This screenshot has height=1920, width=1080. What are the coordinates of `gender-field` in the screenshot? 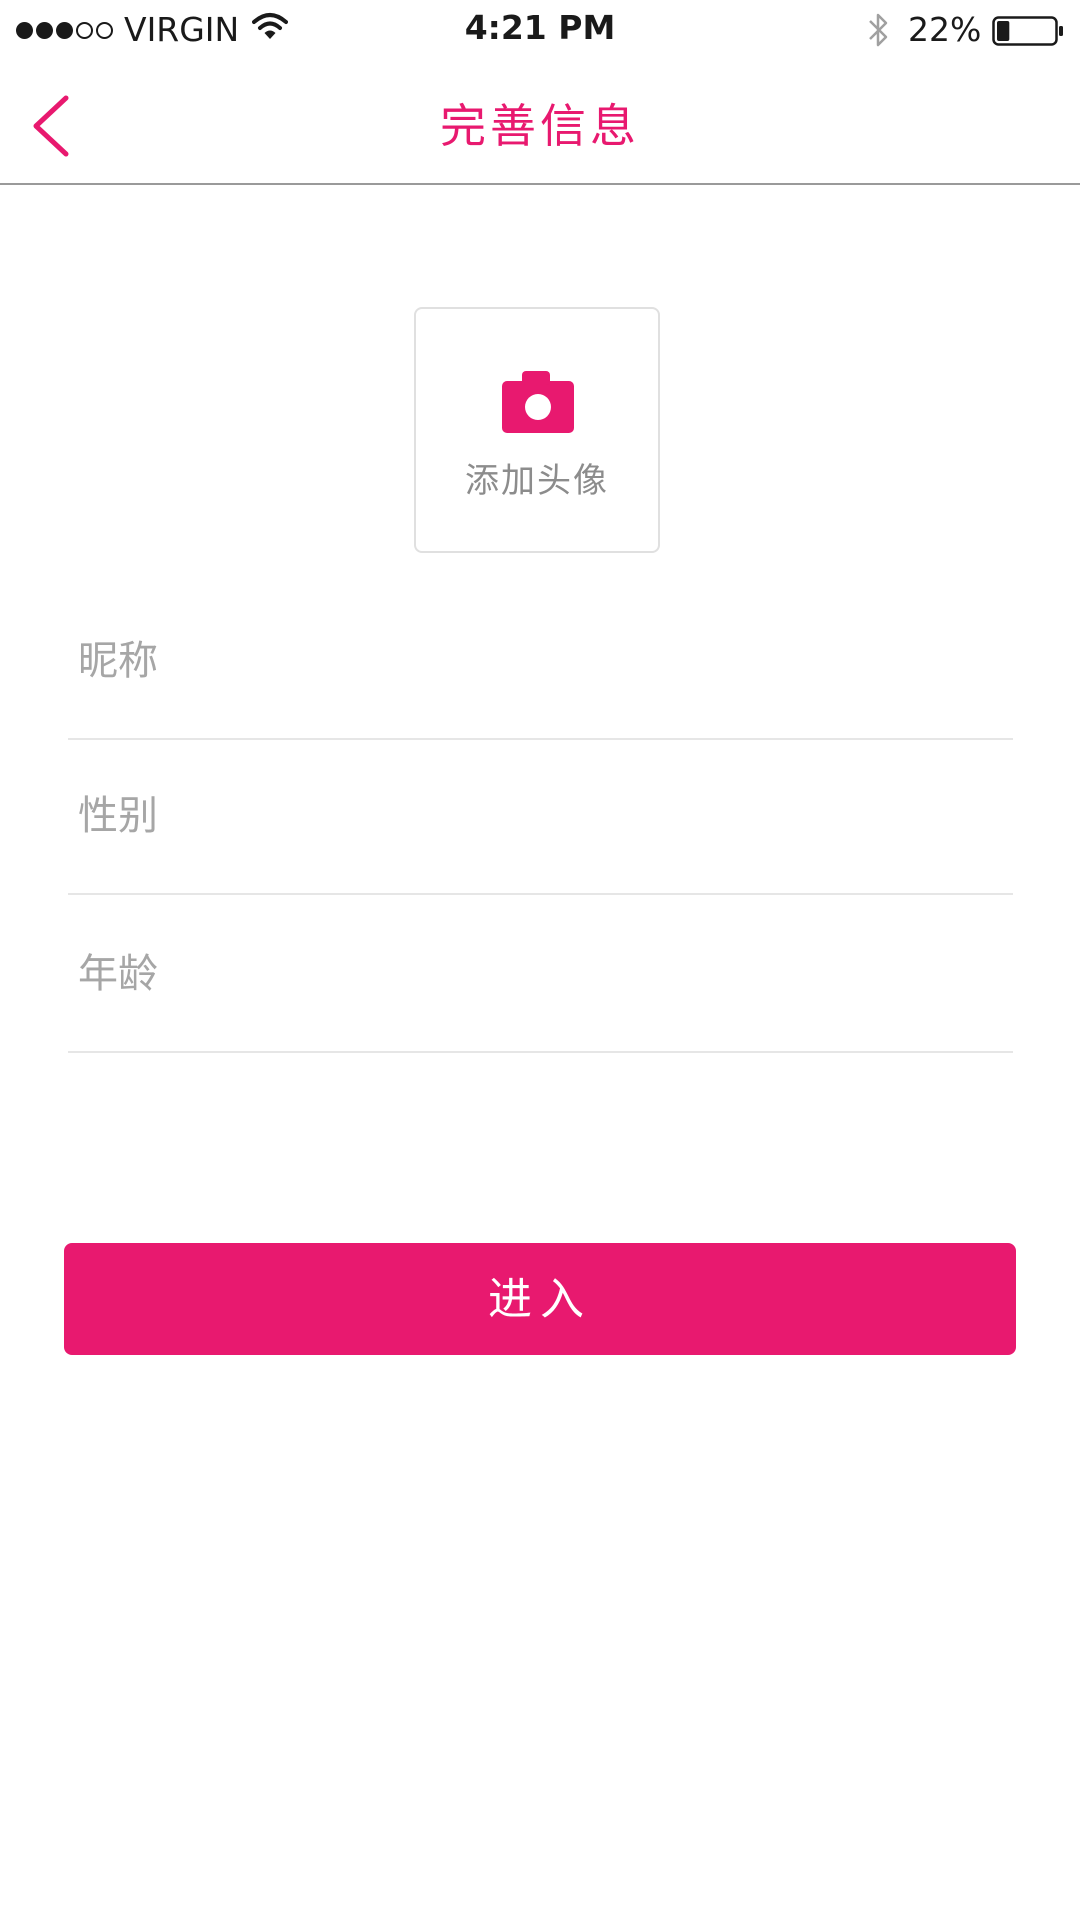 It's located at (540, 825).